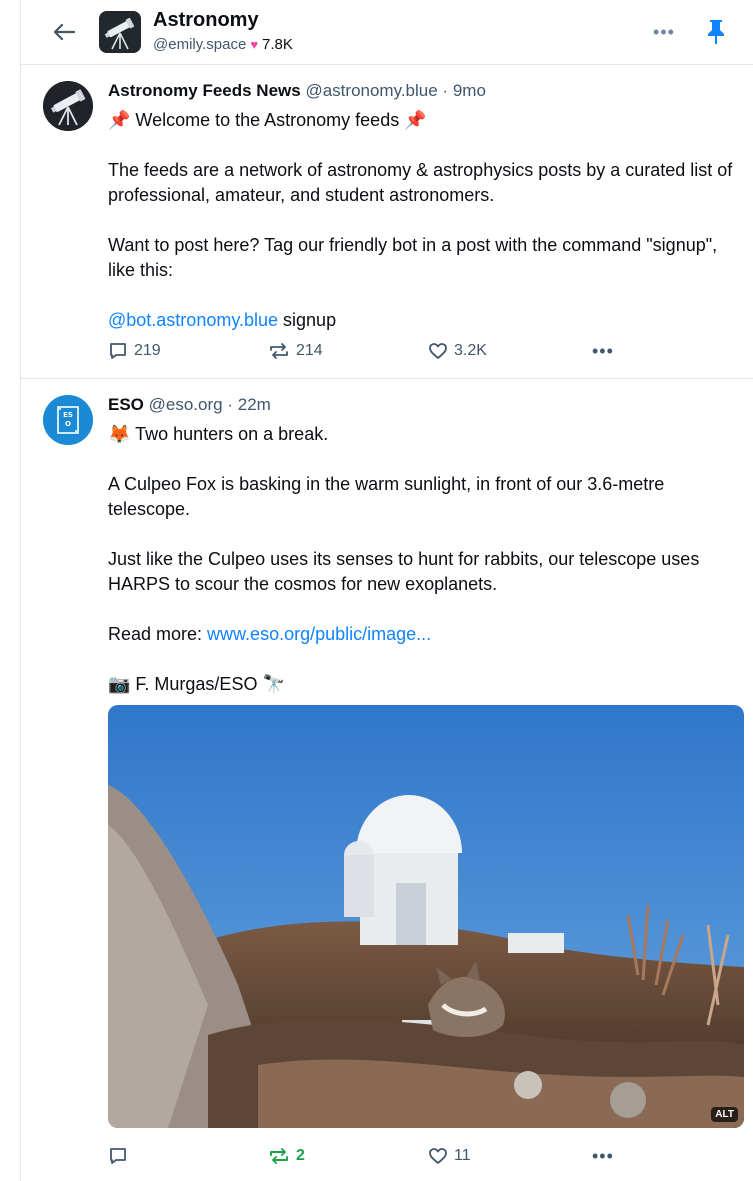  I want to click on post-time: 9mo, so click(469, 90).